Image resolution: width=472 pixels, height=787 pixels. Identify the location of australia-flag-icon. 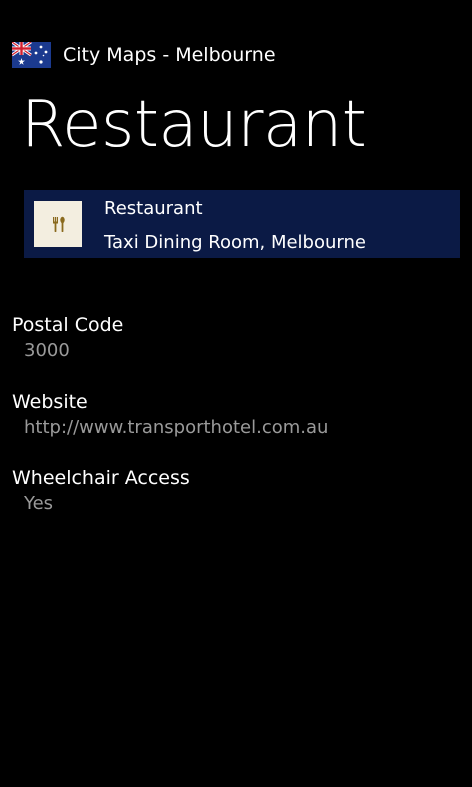
(31, 55).